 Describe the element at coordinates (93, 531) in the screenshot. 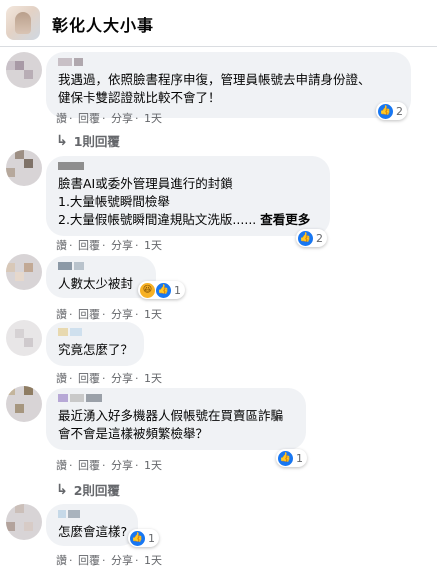

I see `comment-text-line: 怎麼會這樣?` at that location.